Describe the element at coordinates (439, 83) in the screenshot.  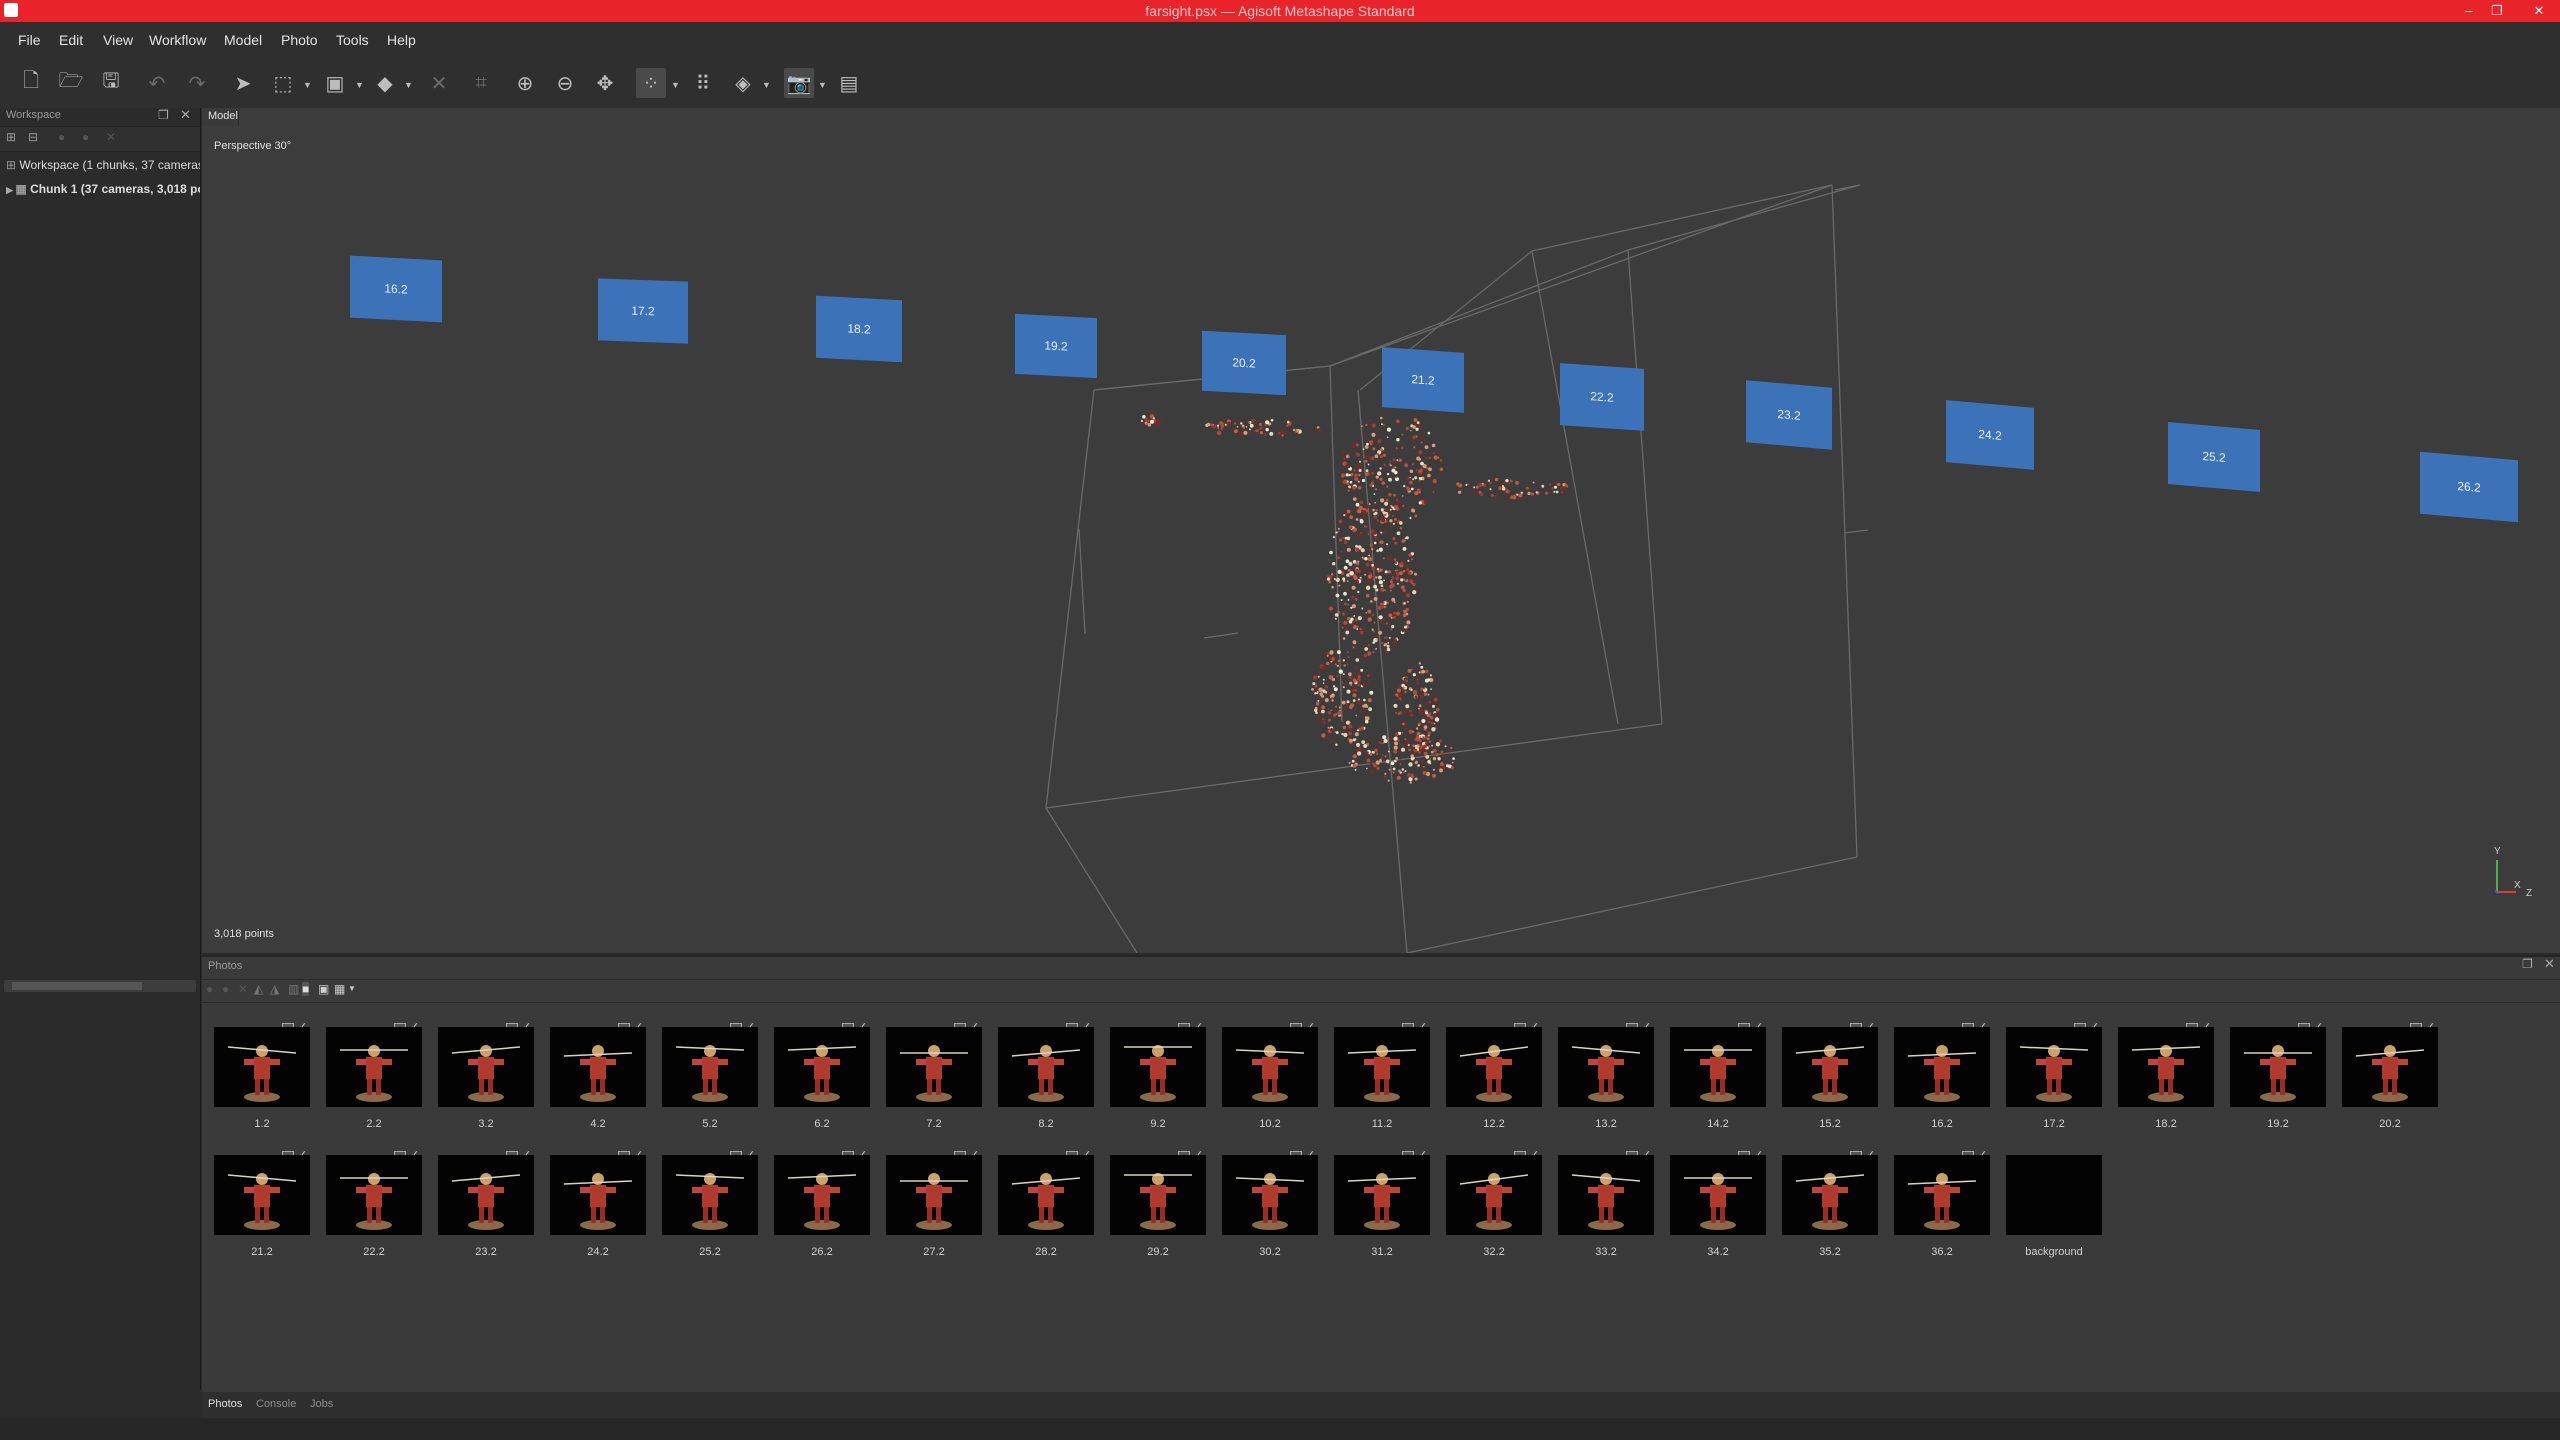
I see `delete-selection-icon: ✕` at that location.